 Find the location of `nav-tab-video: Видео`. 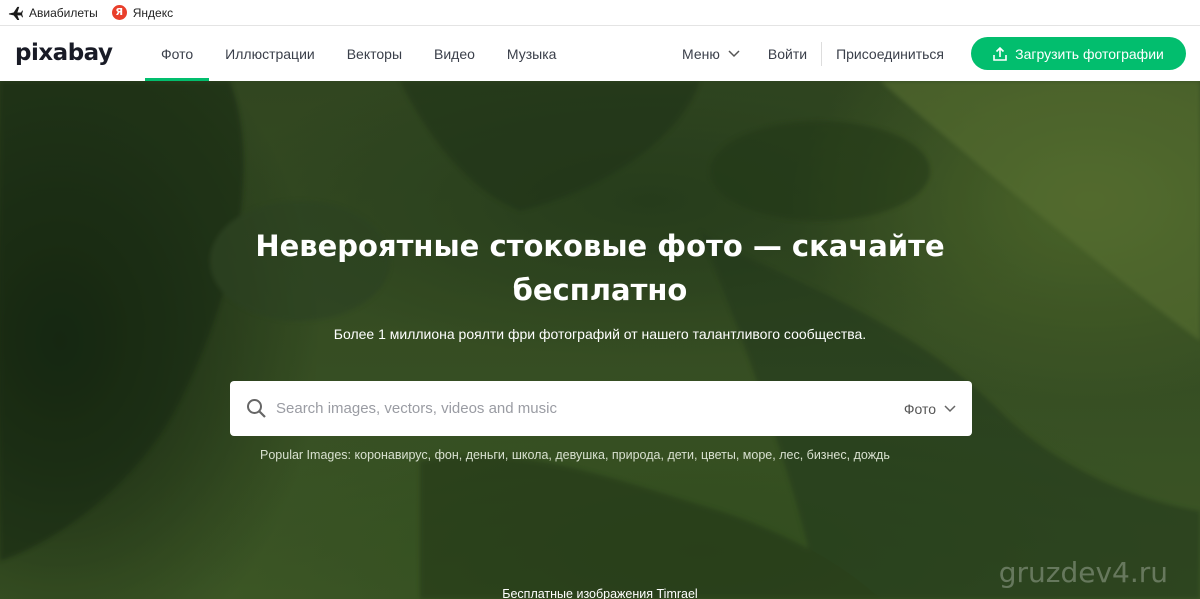

nav-tab-video: Видео is located at coordinates (454, 53).